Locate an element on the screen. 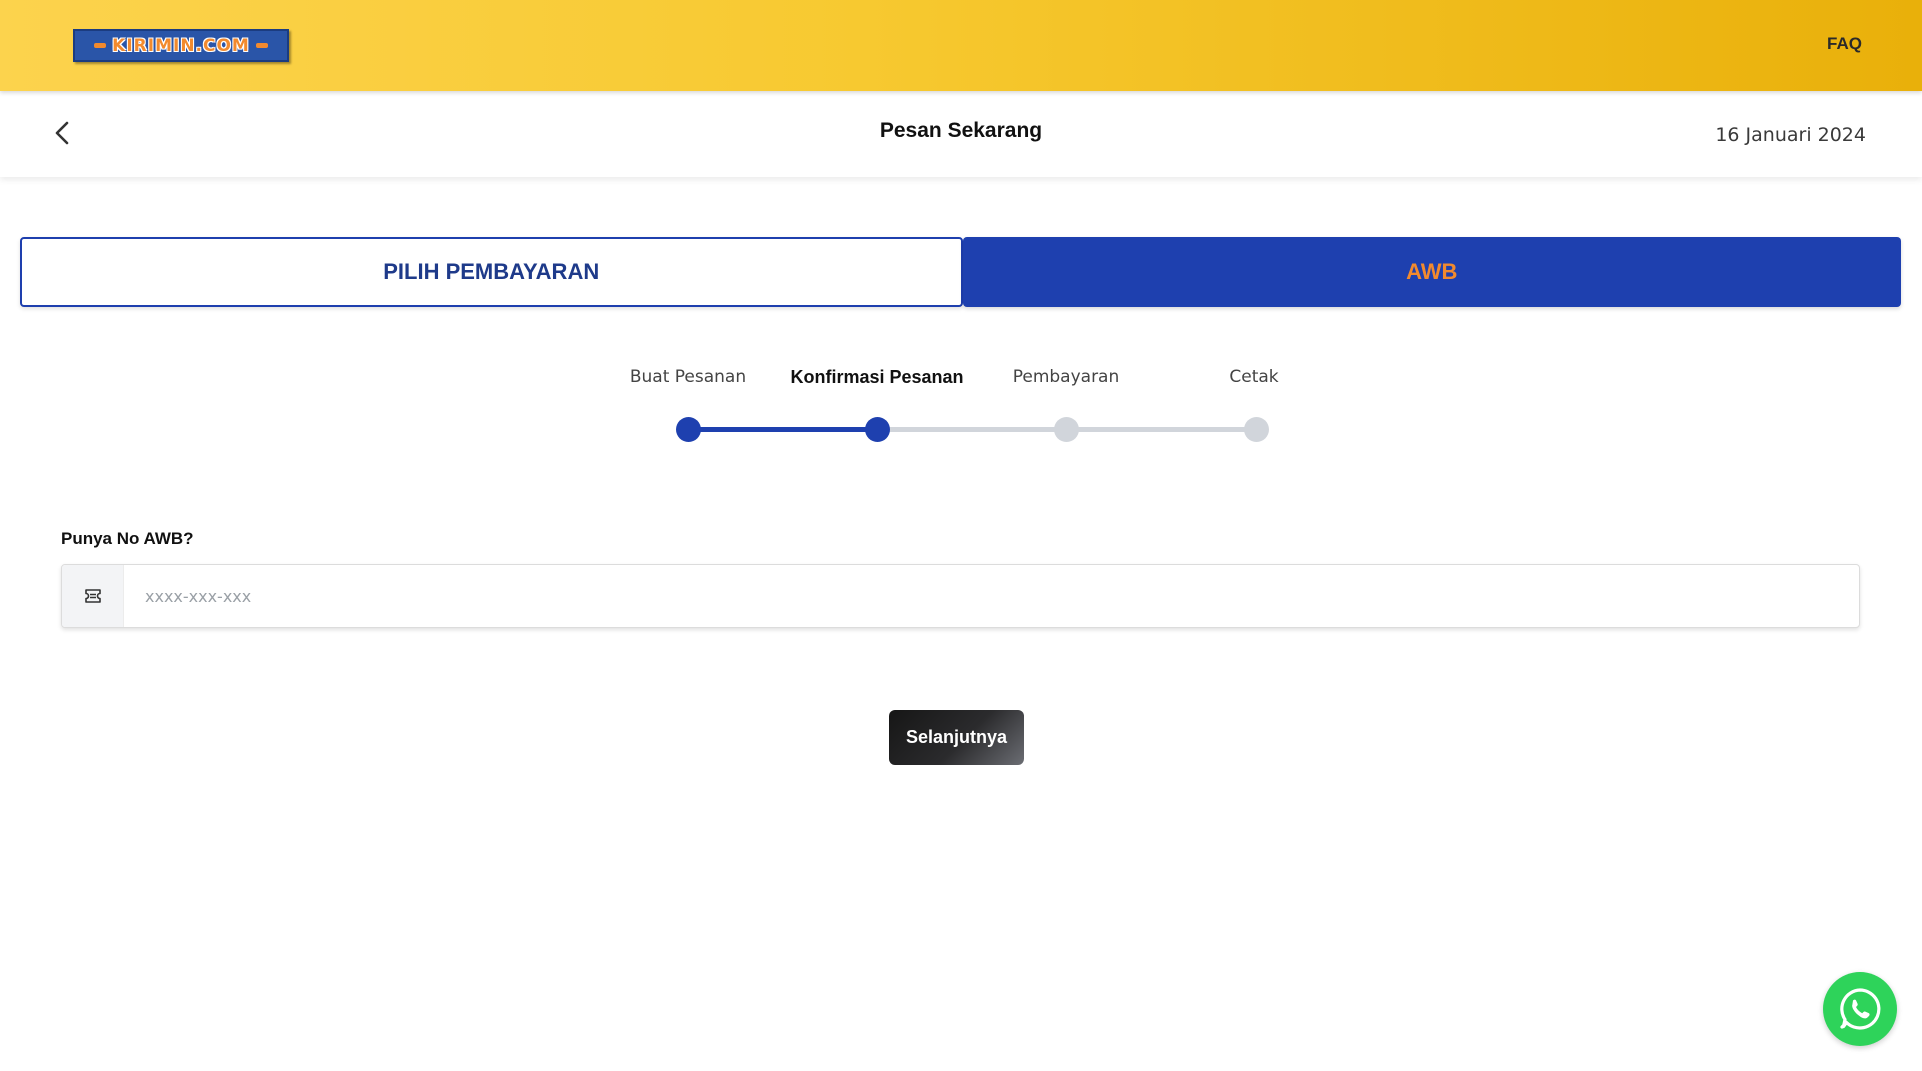 This screenshot has height=1071, width=1922. awb-number-input is located at coordinates (991, 596).